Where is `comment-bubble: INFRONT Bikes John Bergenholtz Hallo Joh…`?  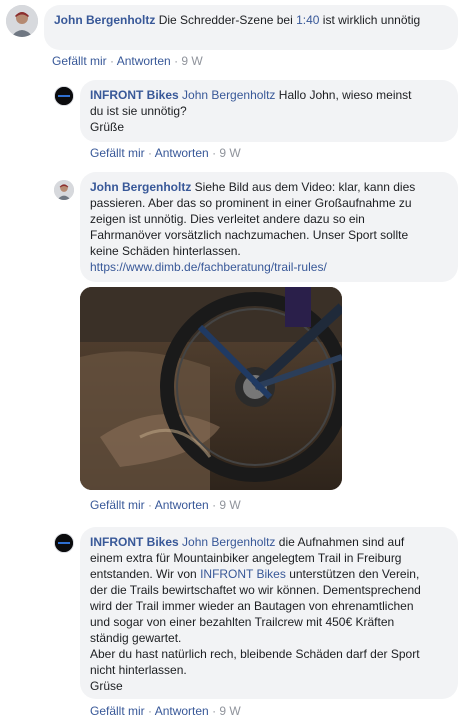 comment-bubble: INFRONT Bikes John Bergenholtz Hallo Joh… is located at coordinates (269, 111).